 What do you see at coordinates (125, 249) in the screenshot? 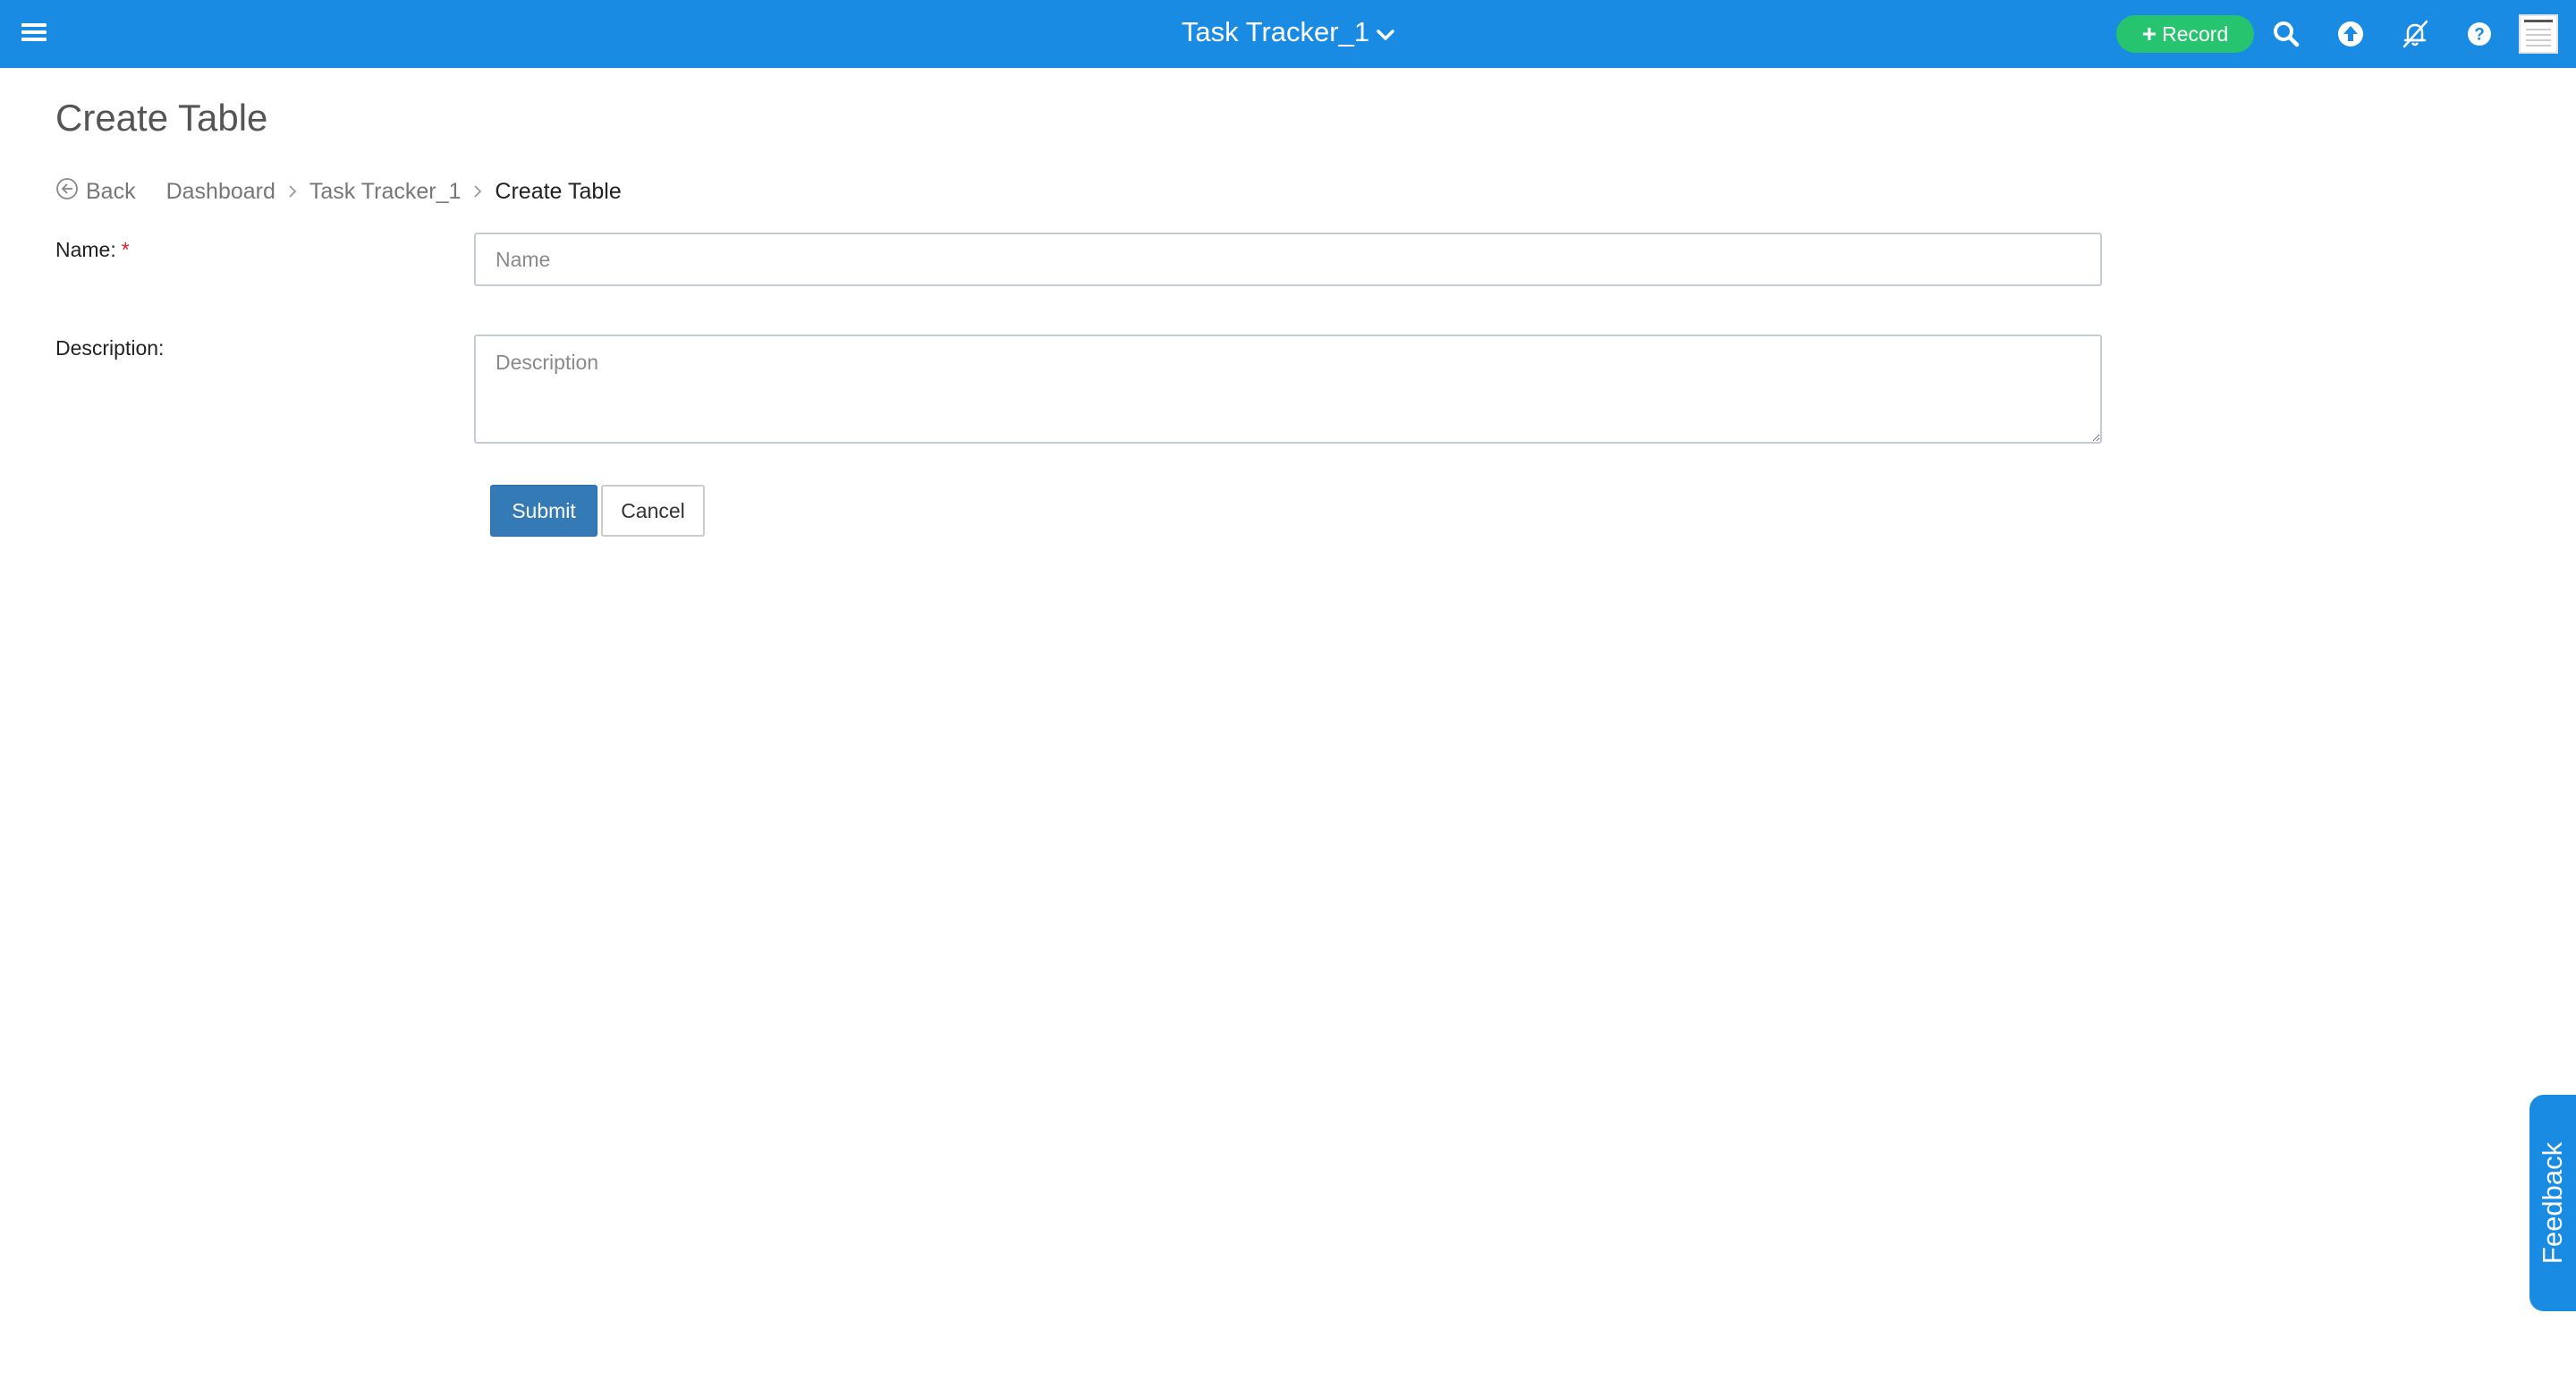
I see `required-marker: *` at bounding box center [125, 249].